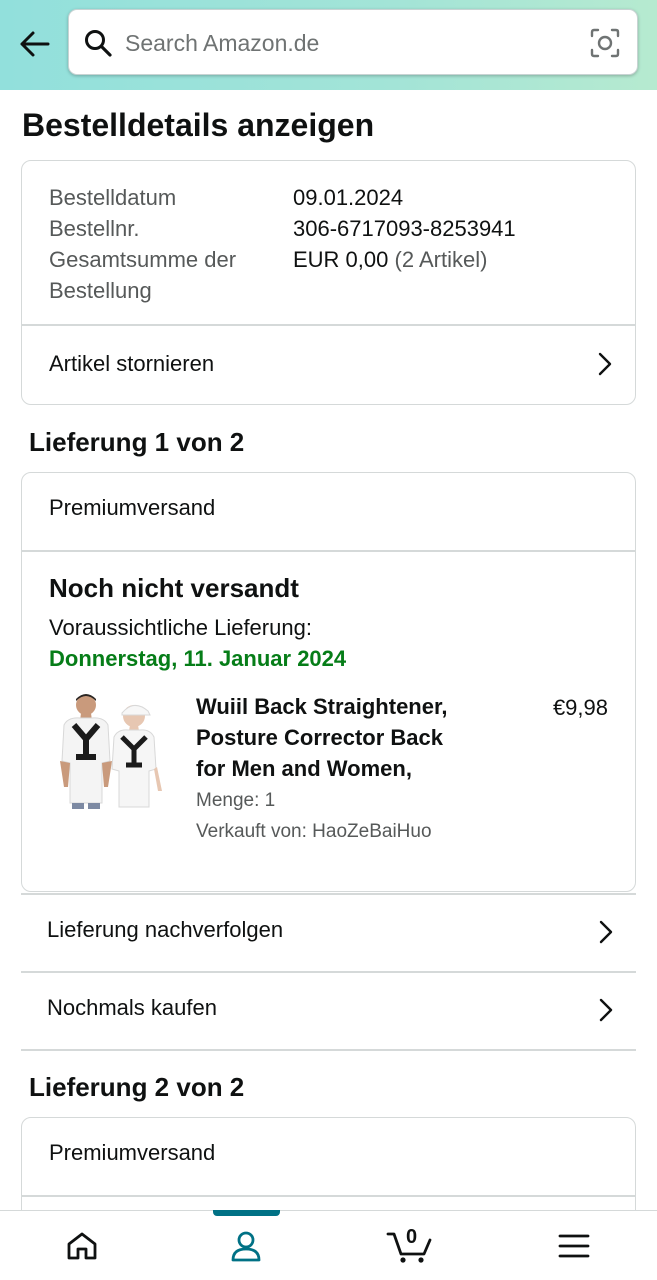  I want to click on cancel-items-link: Artikel stornieren, so click(328, 364).